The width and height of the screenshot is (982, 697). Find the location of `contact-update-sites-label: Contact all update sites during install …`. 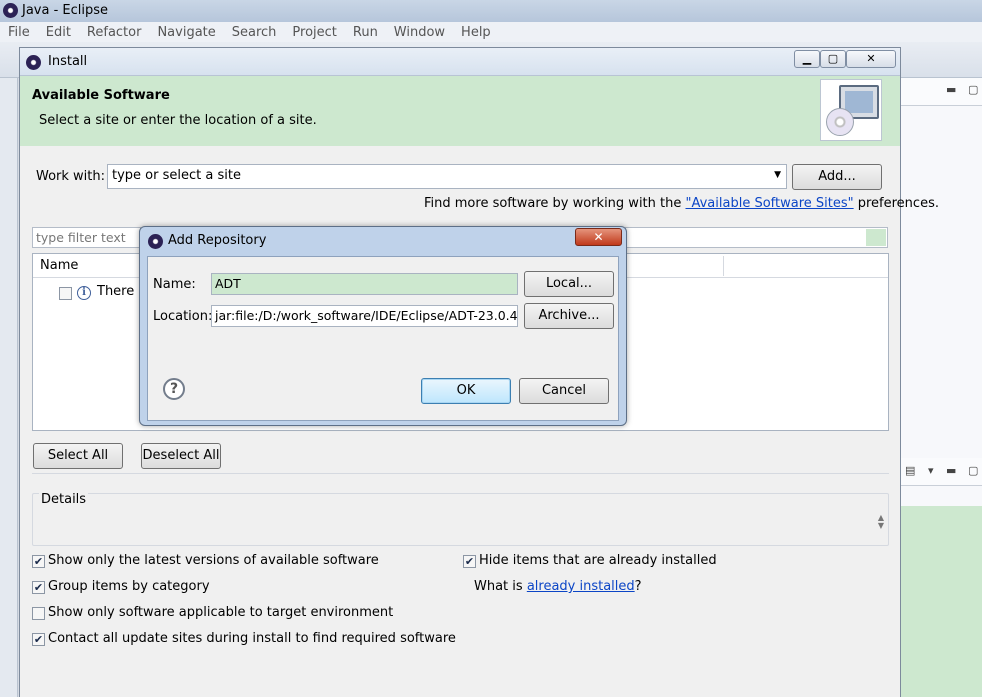

contact-update-sites-label: Contact all update sites during install … is located at coordinates (252, 638).